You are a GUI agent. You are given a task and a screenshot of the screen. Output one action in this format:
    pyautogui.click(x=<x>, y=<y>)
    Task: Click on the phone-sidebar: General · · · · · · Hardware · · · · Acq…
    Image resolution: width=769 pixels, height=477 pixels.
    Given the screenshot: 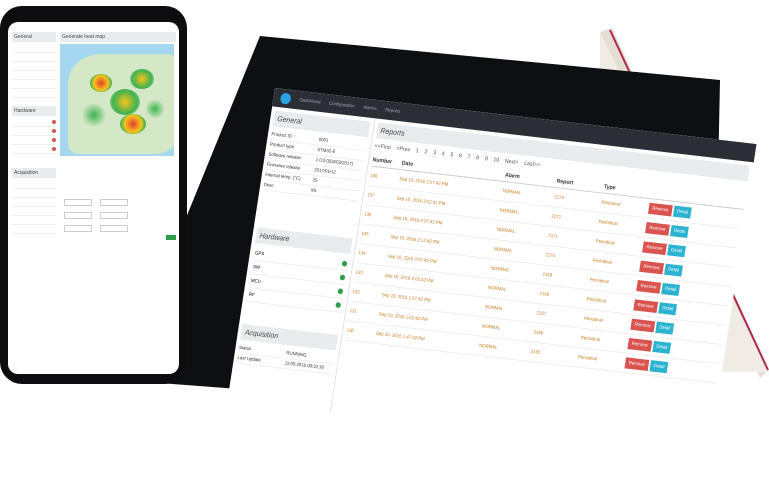 What is the action you would take?
    pyautogui.click(x=34, y=133)
    